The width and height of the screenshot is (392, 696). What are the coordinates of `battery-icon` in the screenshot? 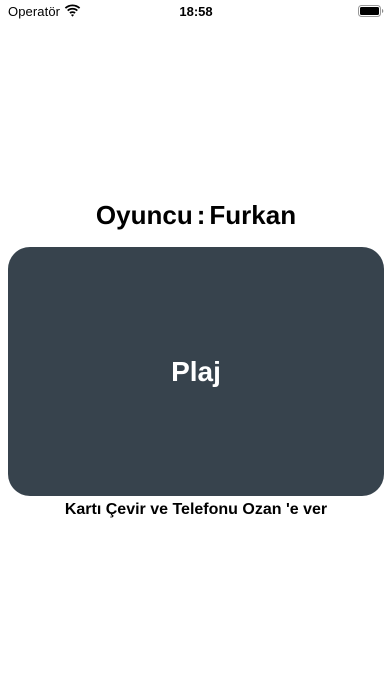 It's located at (371, 11).